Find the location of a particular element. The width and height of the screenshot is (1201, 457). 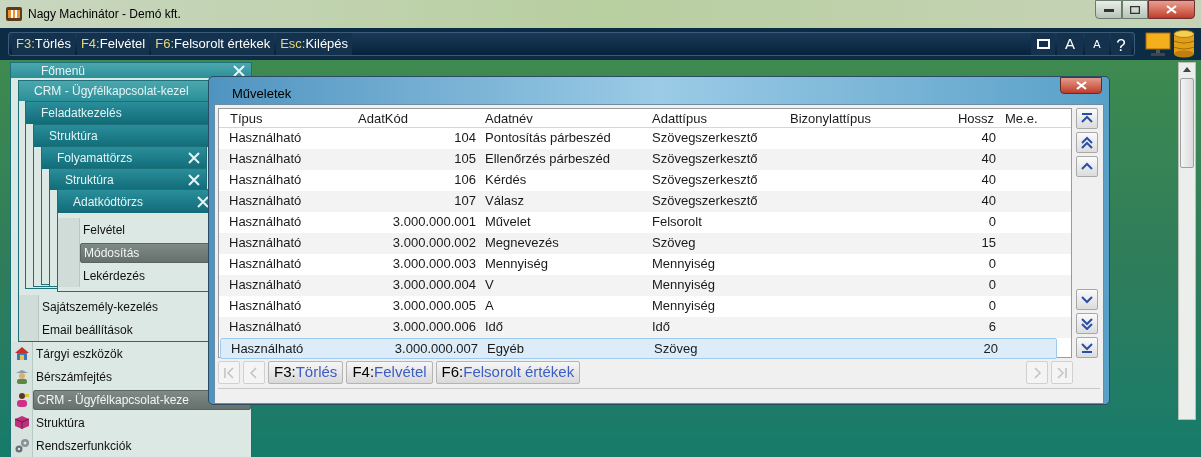

column-header: Típus is located at coordinates (286, 118).